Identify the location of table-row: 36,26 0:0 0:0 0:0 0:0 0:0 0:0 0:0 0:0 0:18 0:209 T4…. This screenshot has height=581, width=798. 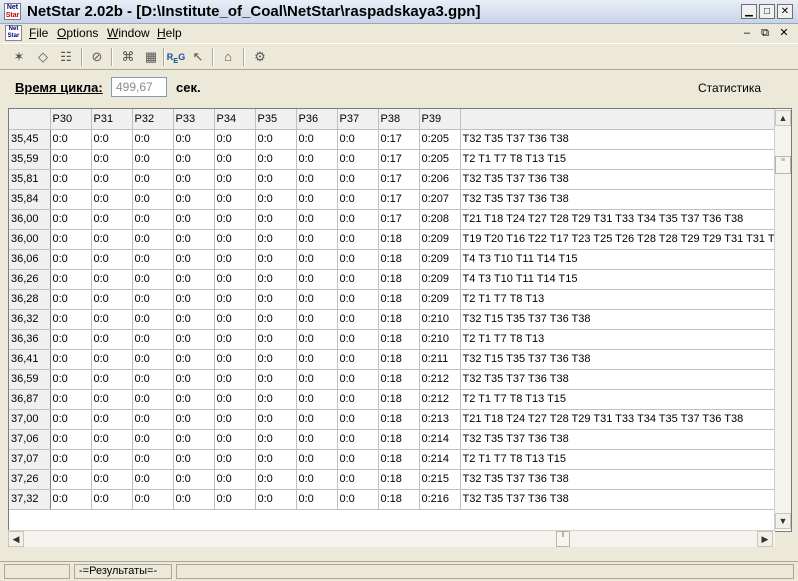
(392, 279).